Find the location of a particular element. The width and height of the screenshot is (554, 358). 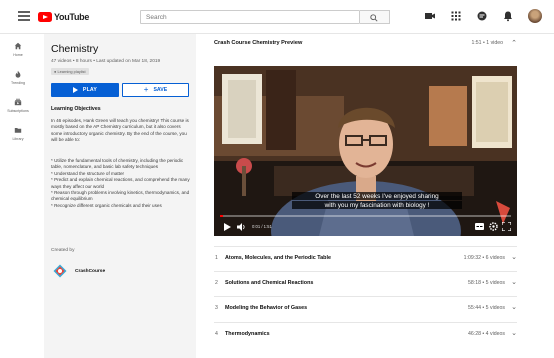

messages-icon is located at coordinates (482, 16).